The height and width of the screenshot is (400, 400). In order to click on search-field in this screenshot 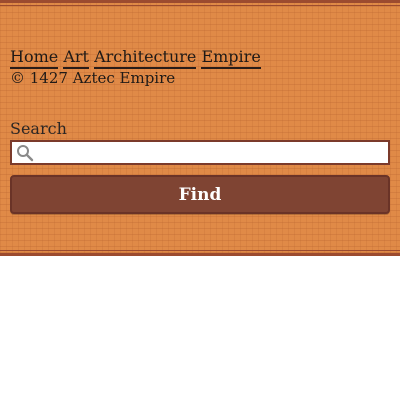, I will do `click(200, 152)`.